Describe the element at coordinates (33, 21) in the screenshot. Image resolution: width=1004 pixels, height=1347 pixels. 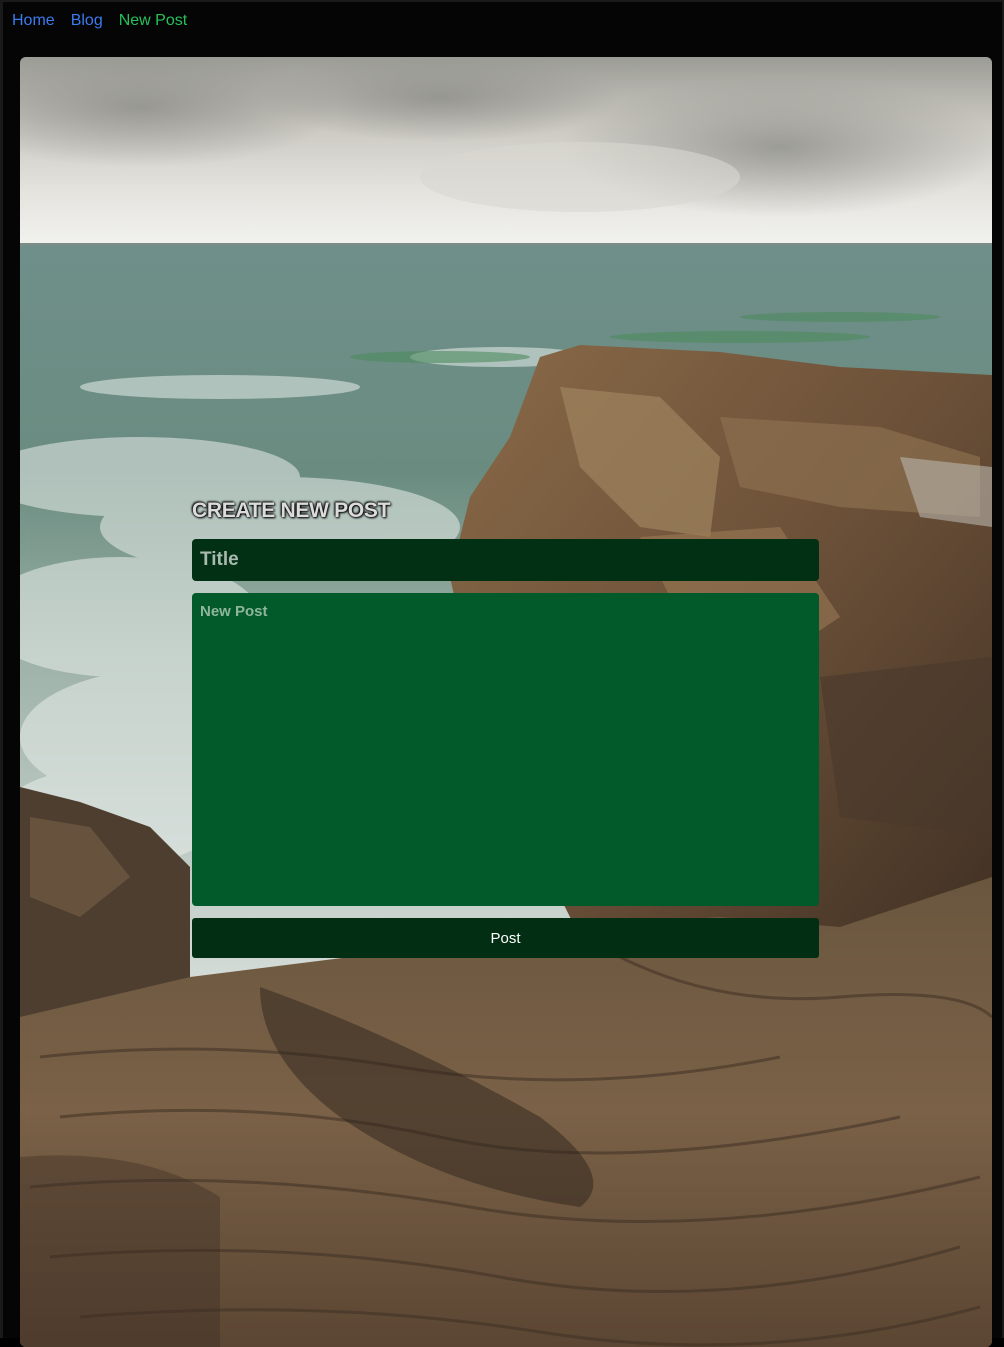
I see `nav-link-home: Home` at that location.